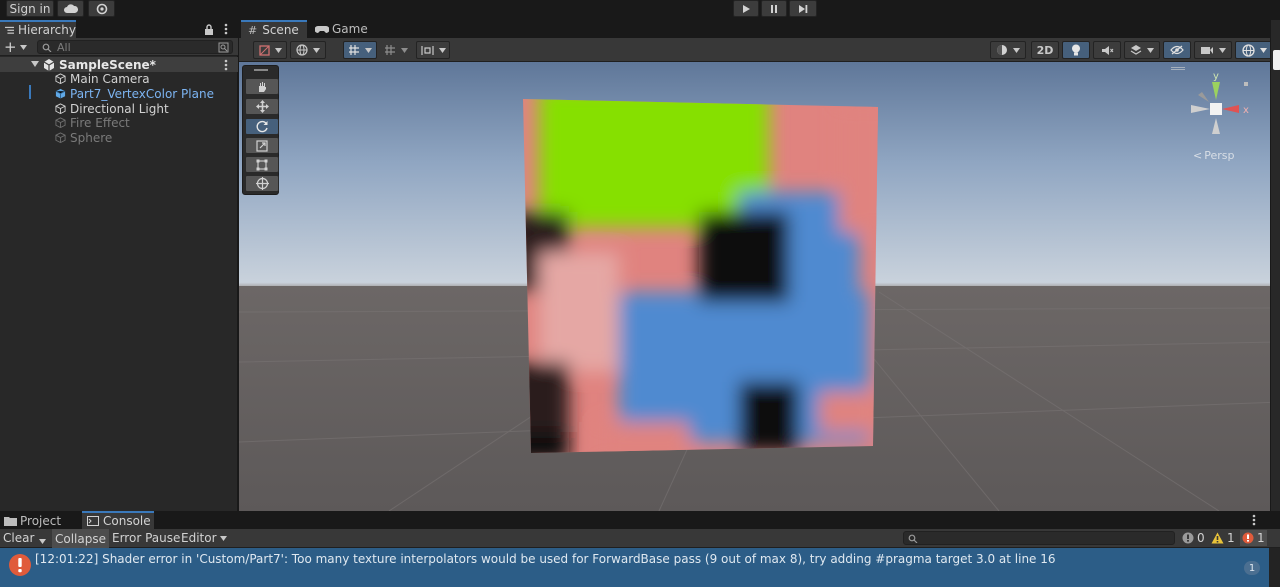  Describe the element at coordinates (64, 47) in the screenshot. I see `search-placeholder: All` at that location.